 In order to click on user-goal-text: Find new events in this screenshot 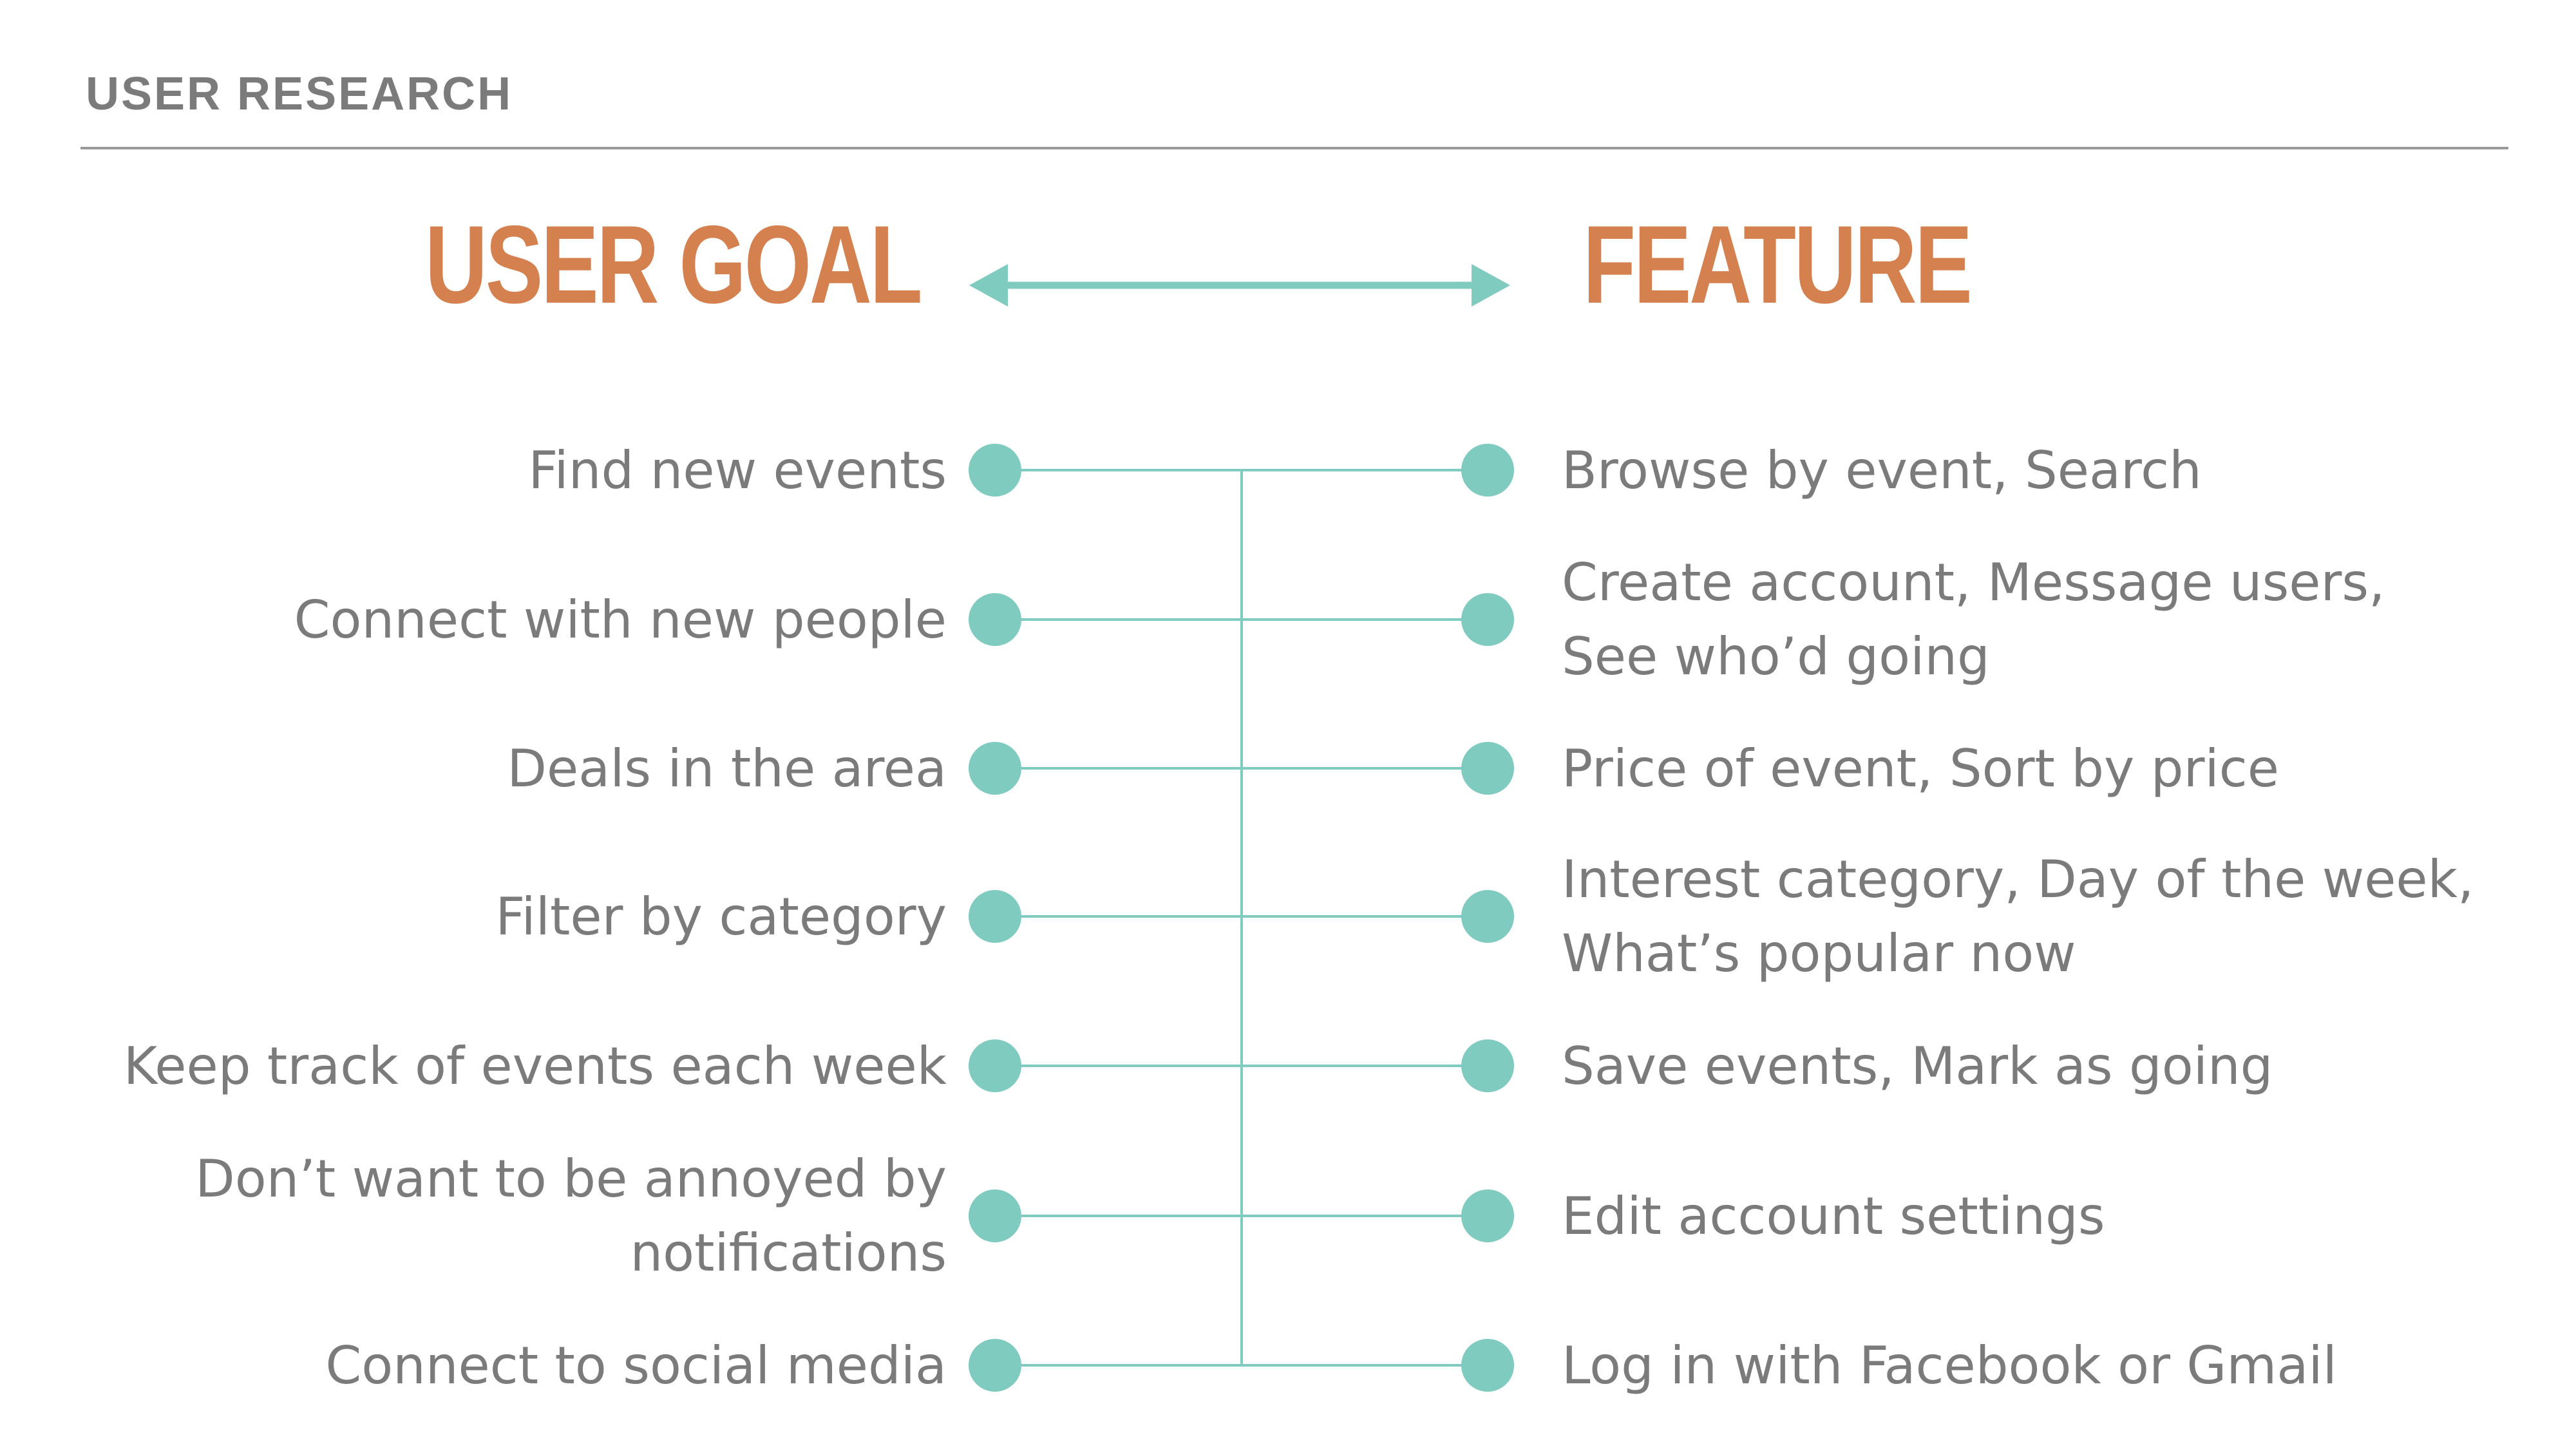, I will do `click(738, 470)`.